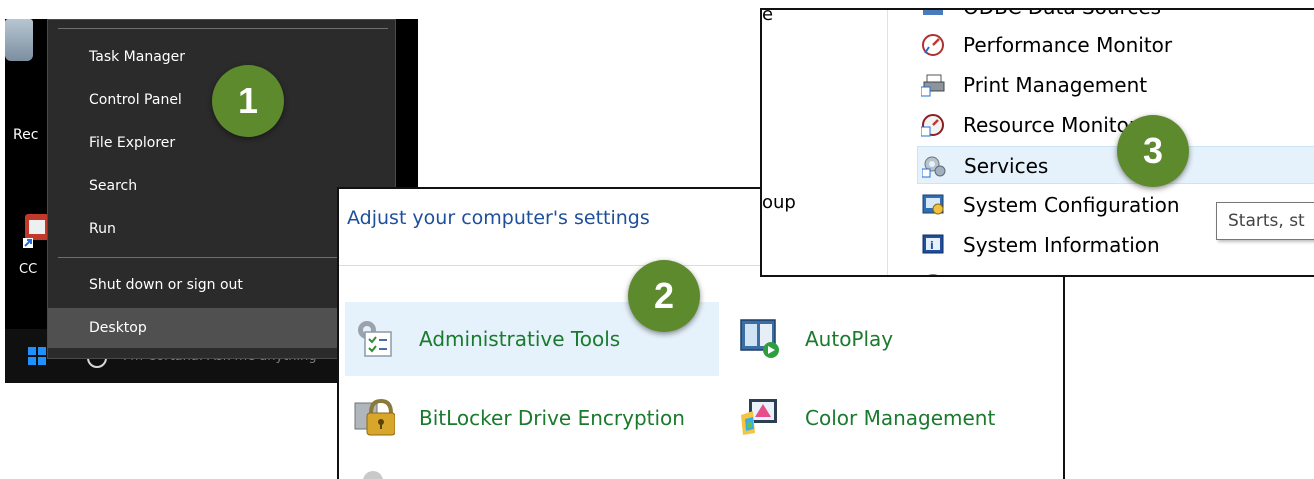 The height and width of the screenshot is (479, 1314). I want to click on system-information-icon: i, so click(933, 245).